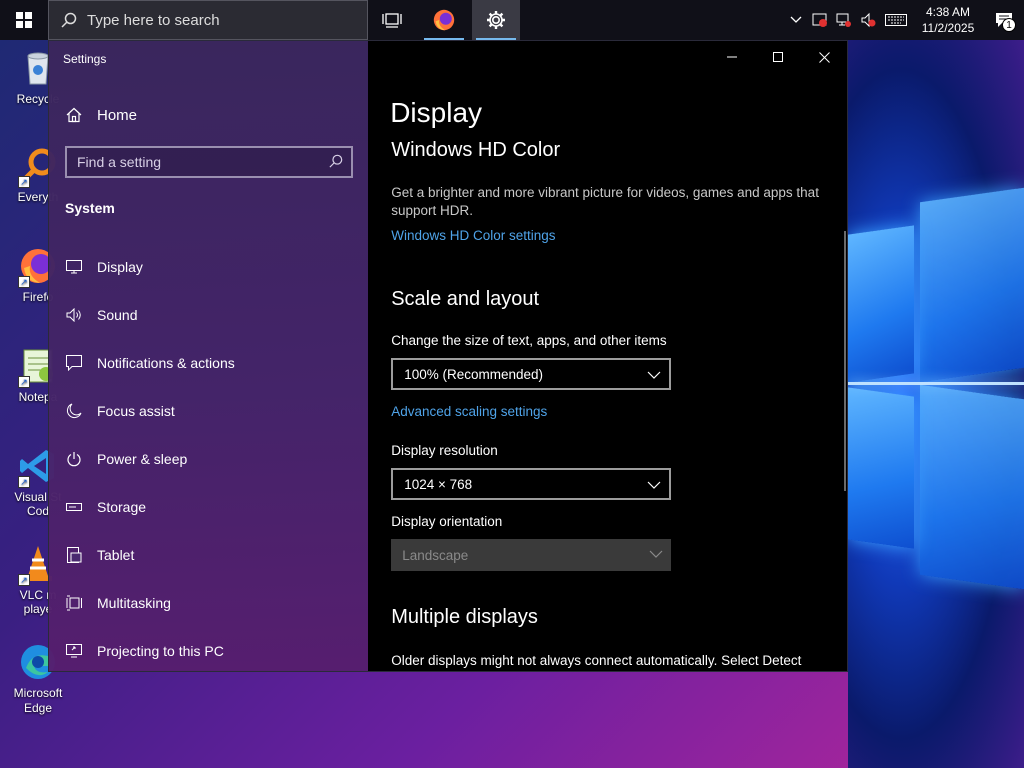  I want to click on gear-icon, so click(496, 20).